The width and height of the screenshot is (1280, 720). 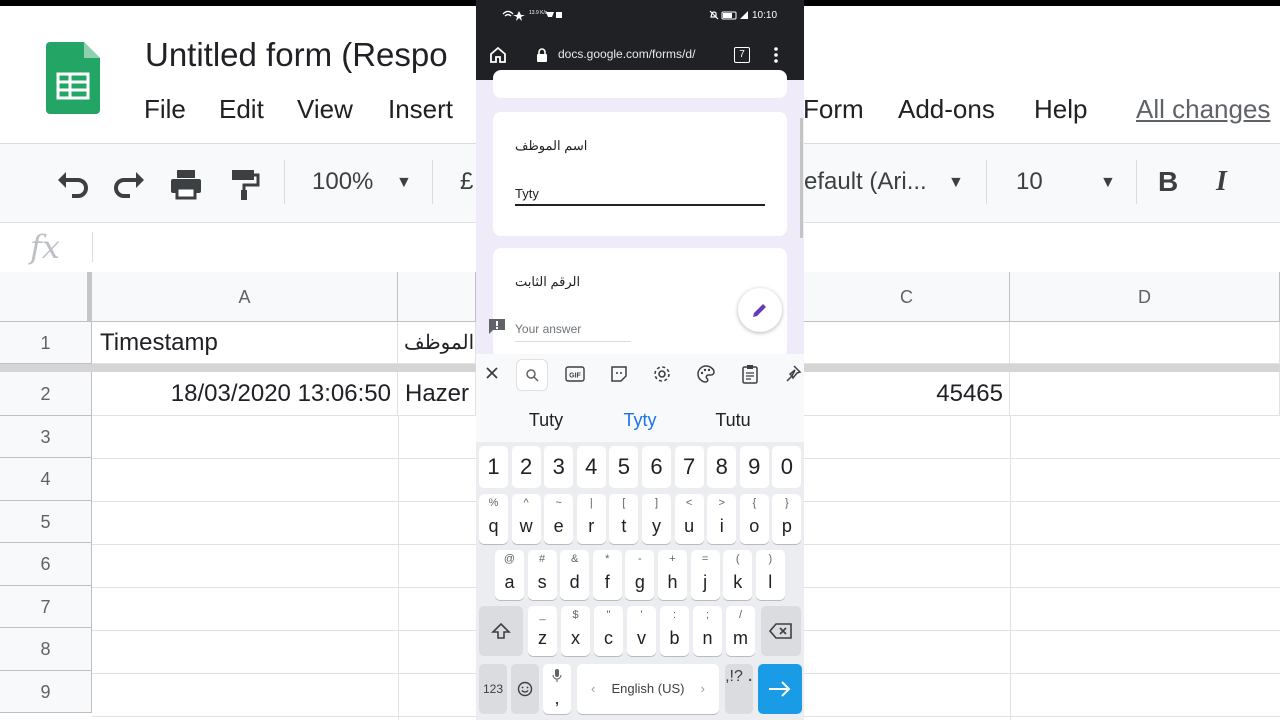 I want to click on font-size-select: 10, so click(x=1029, y=182).